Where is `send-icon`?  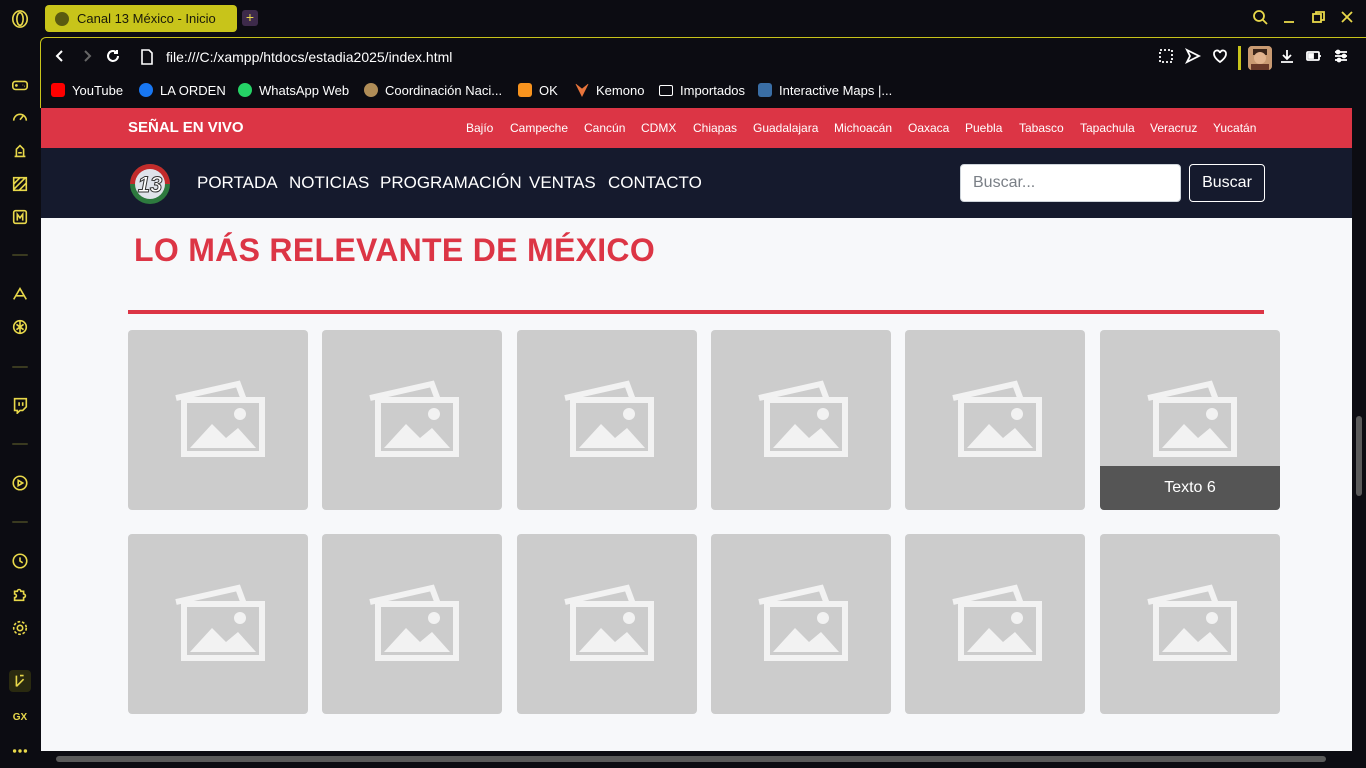
send-icon is located at coordinates (1194, 57).